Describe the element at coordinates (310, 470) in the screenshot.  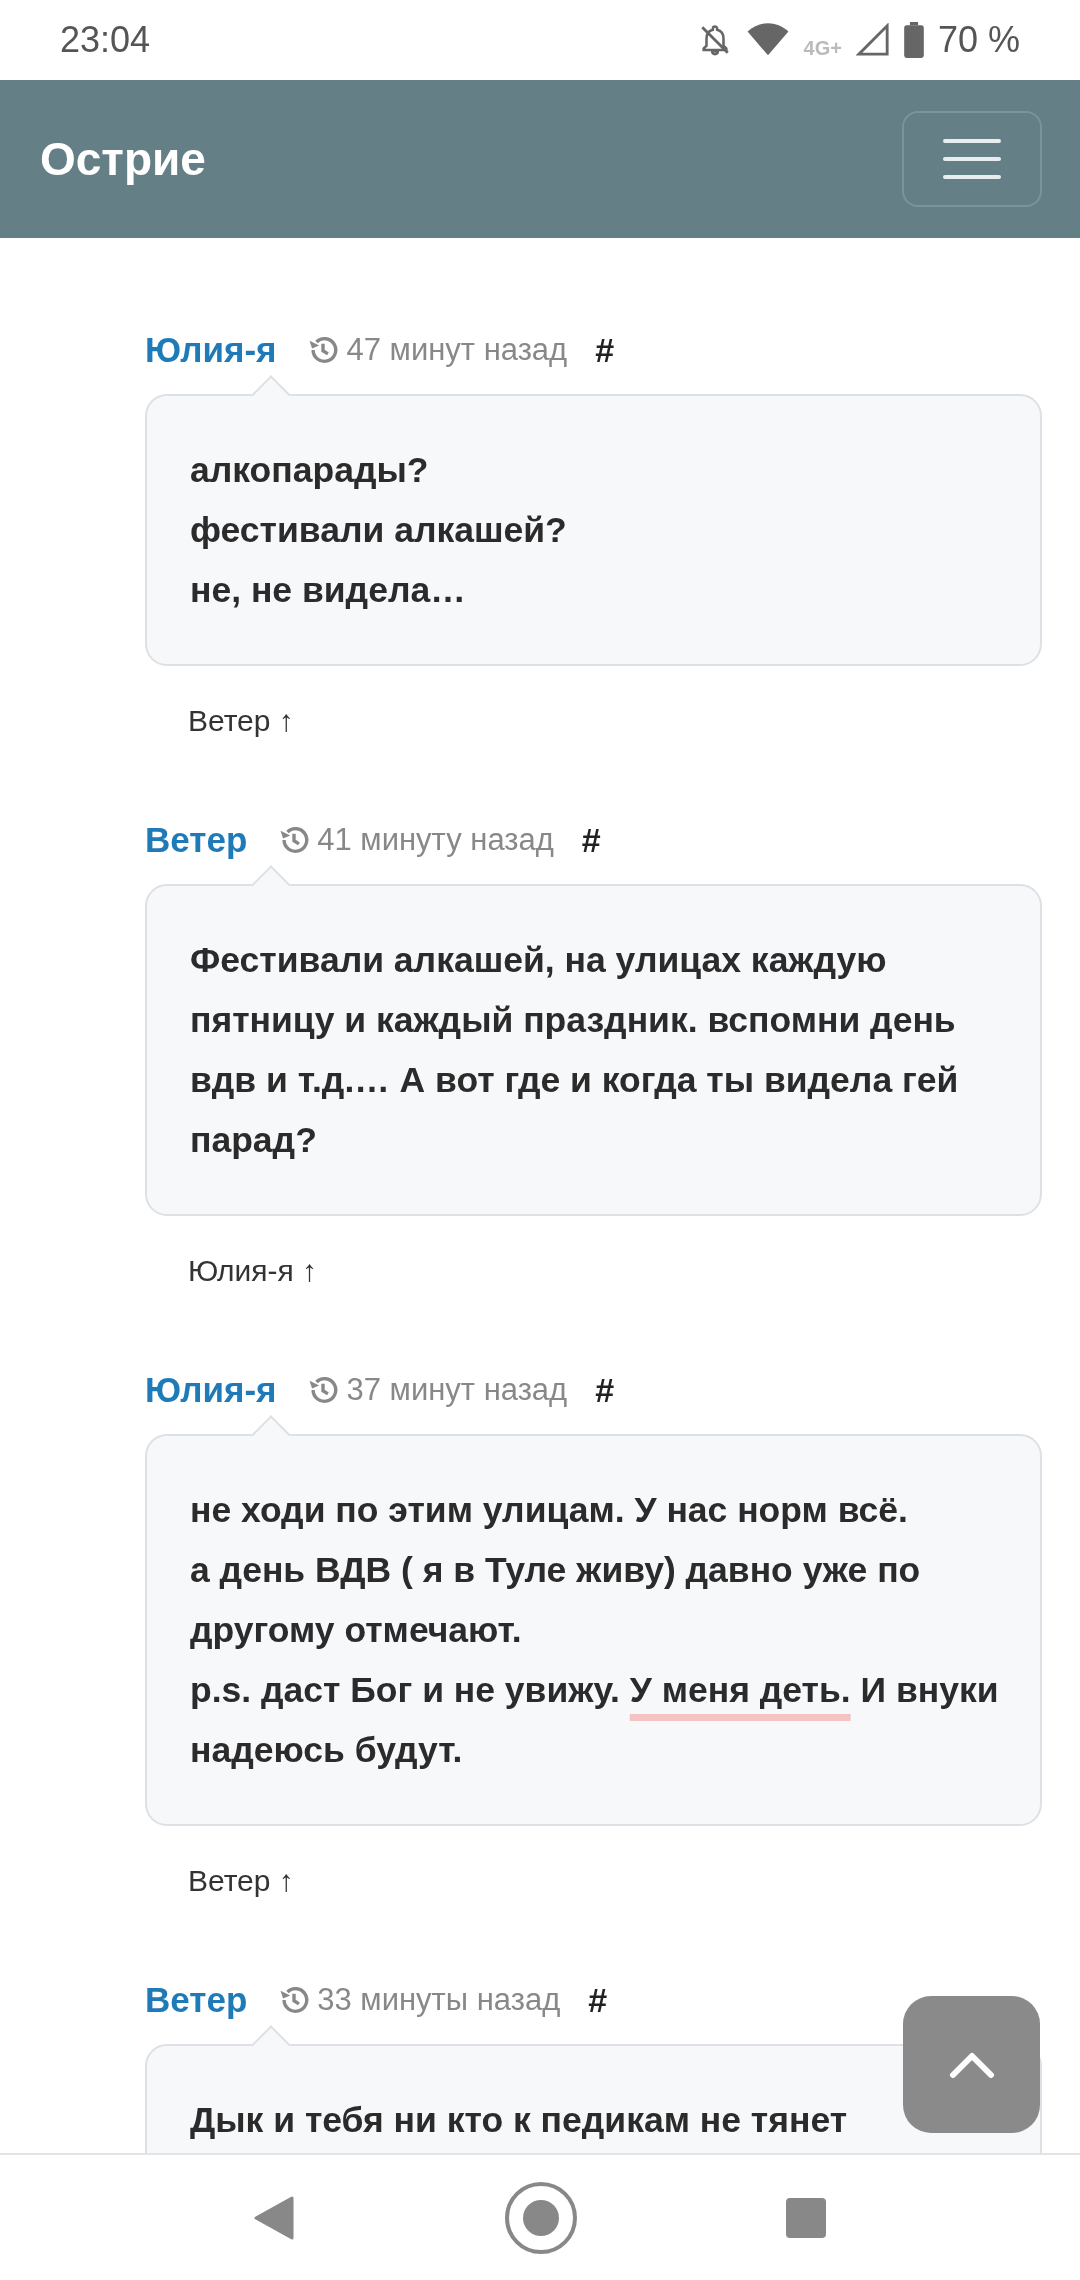
I see `comment-text: алкопарады?` at that location.